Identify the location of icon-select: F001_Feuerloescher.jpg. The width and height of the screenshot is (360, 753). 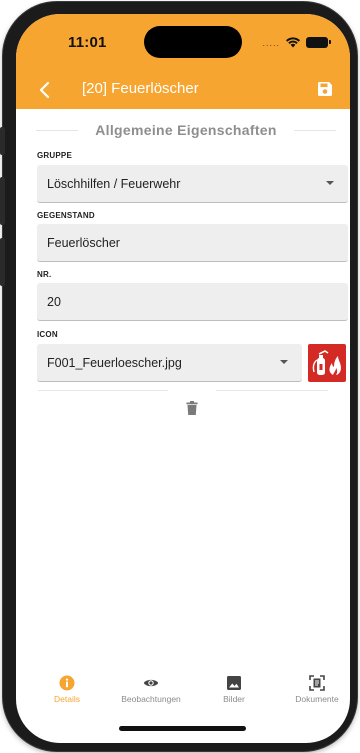
(169, 363).